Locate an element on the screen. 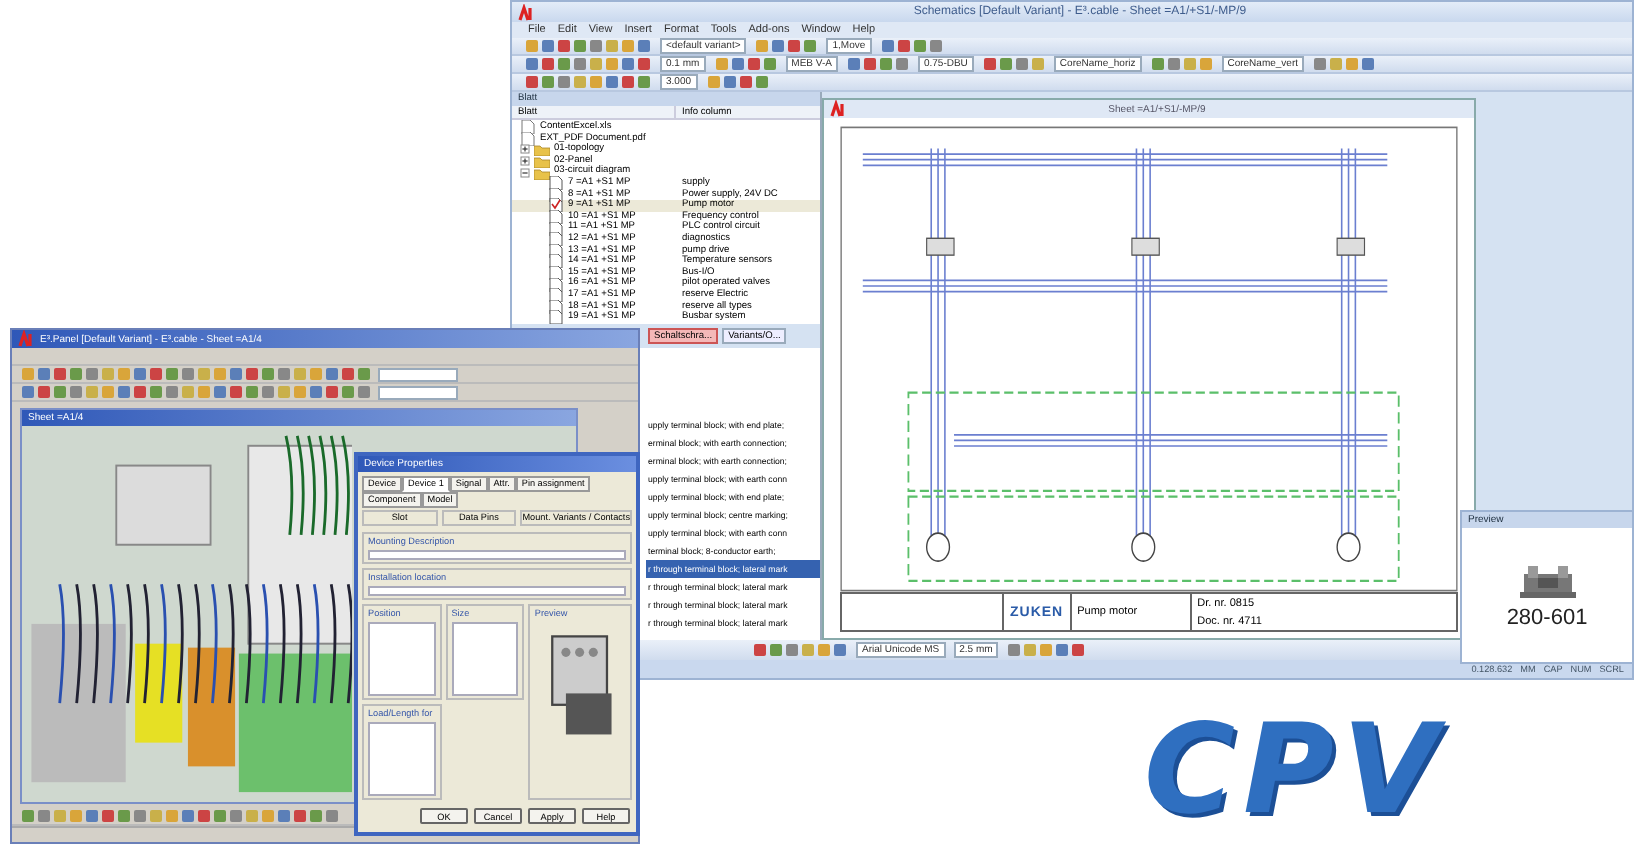 Image resolution: width=1634 pixels, height=846 pixels. terminal-block-icon is located at coordinates (1547, 579).